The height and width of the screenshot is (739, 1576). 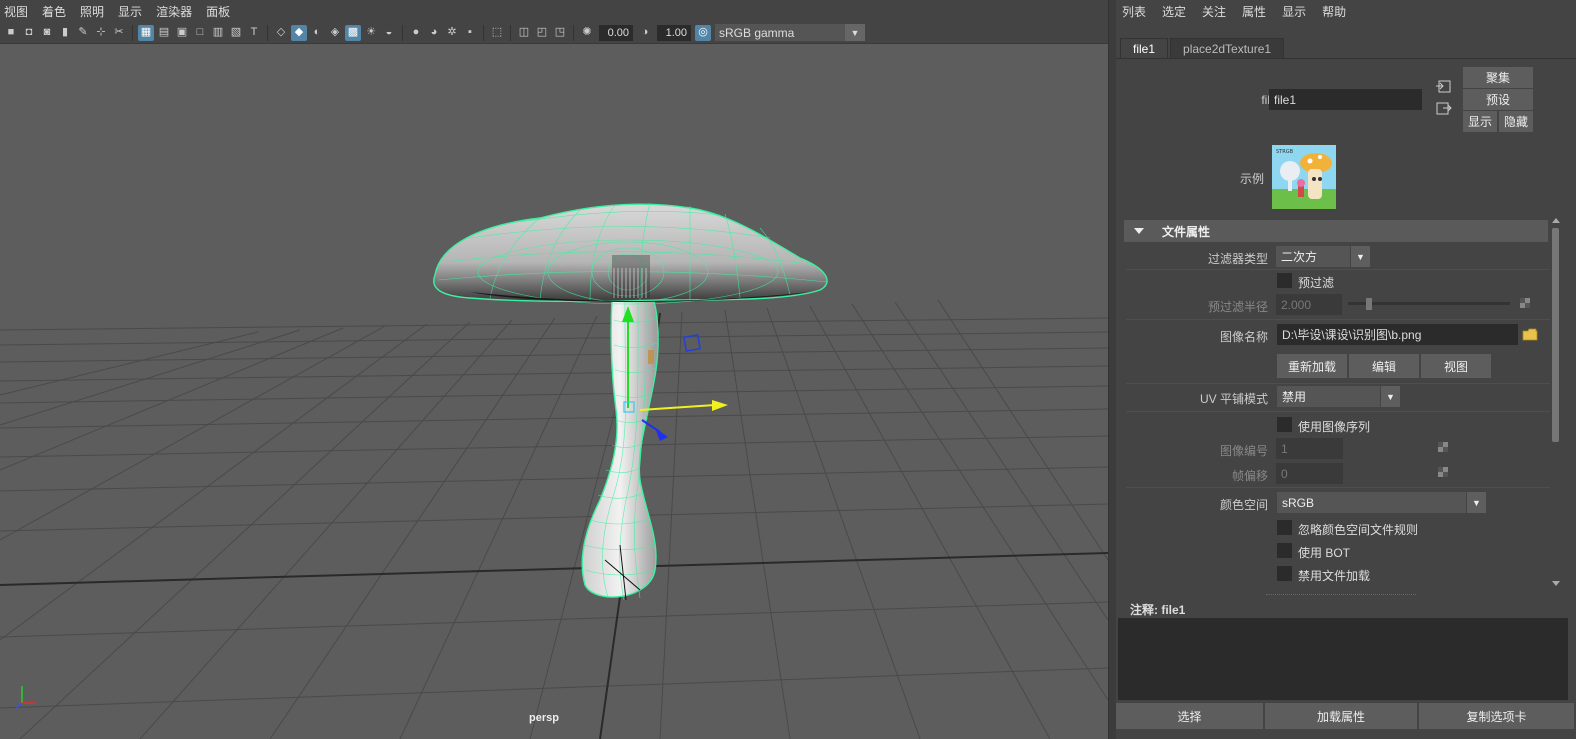 What do you see at coordinates (47, 33) in the screenshot?
I see `bookmarks-icon: ◙` at bounding box center [47, 33].